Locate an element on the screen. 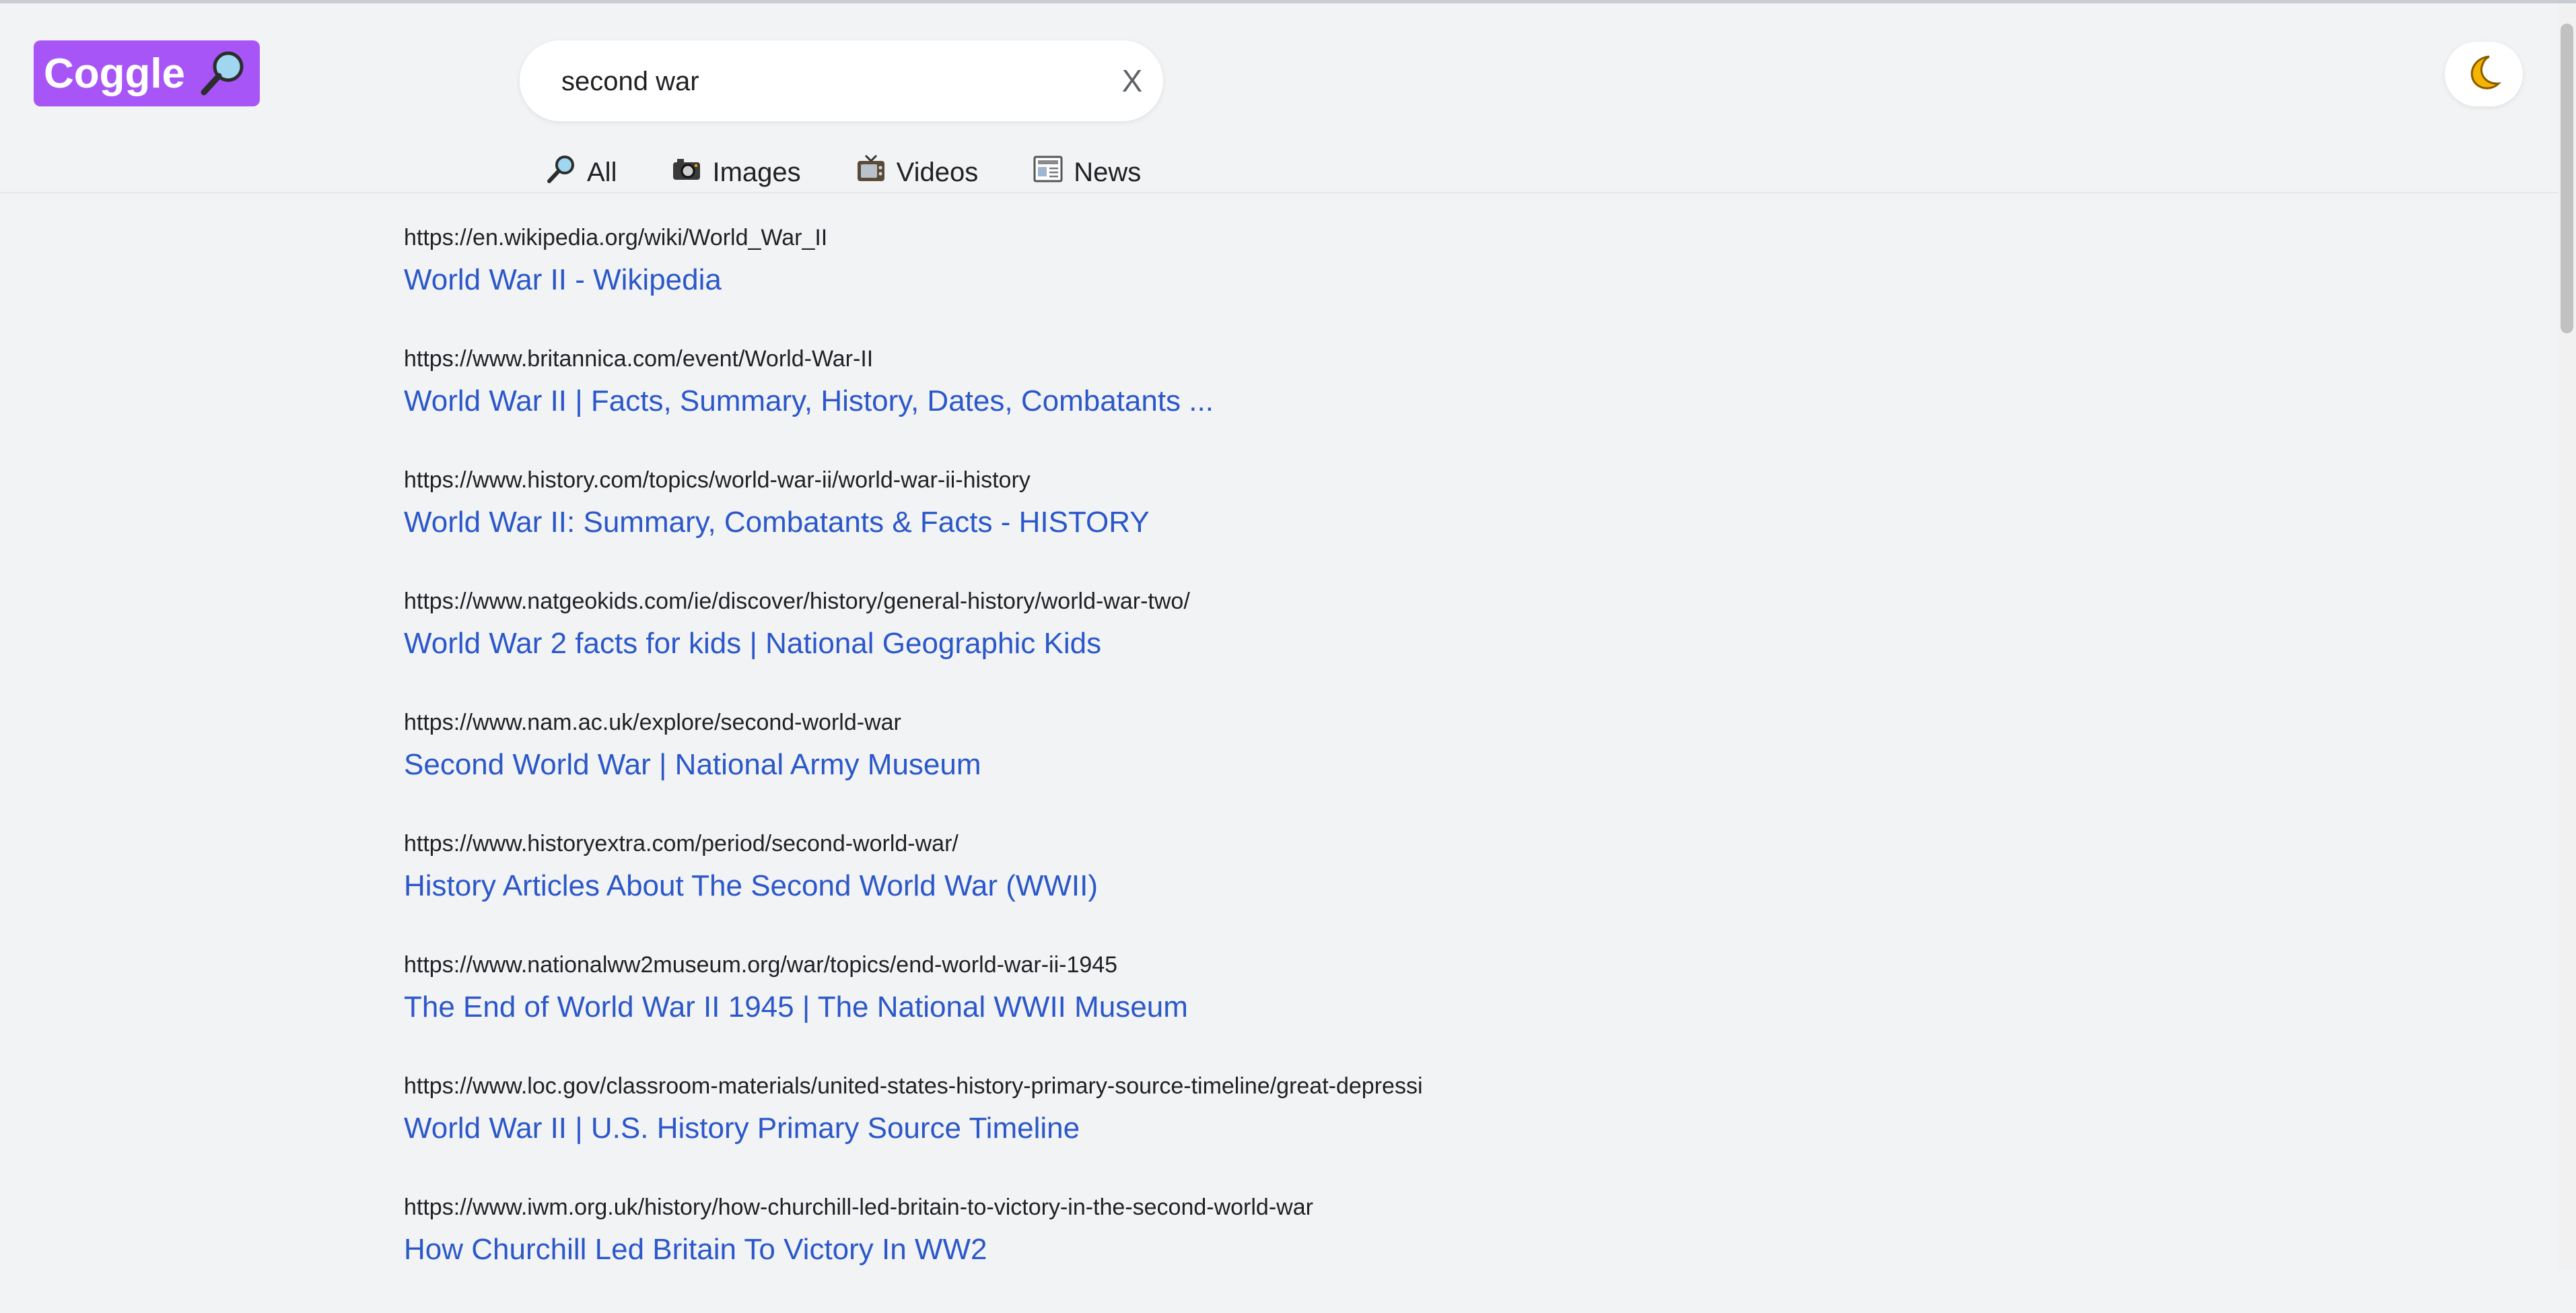 The image size is (2576, 1313). newspaper-icon is located at coordinates (1048, 172).